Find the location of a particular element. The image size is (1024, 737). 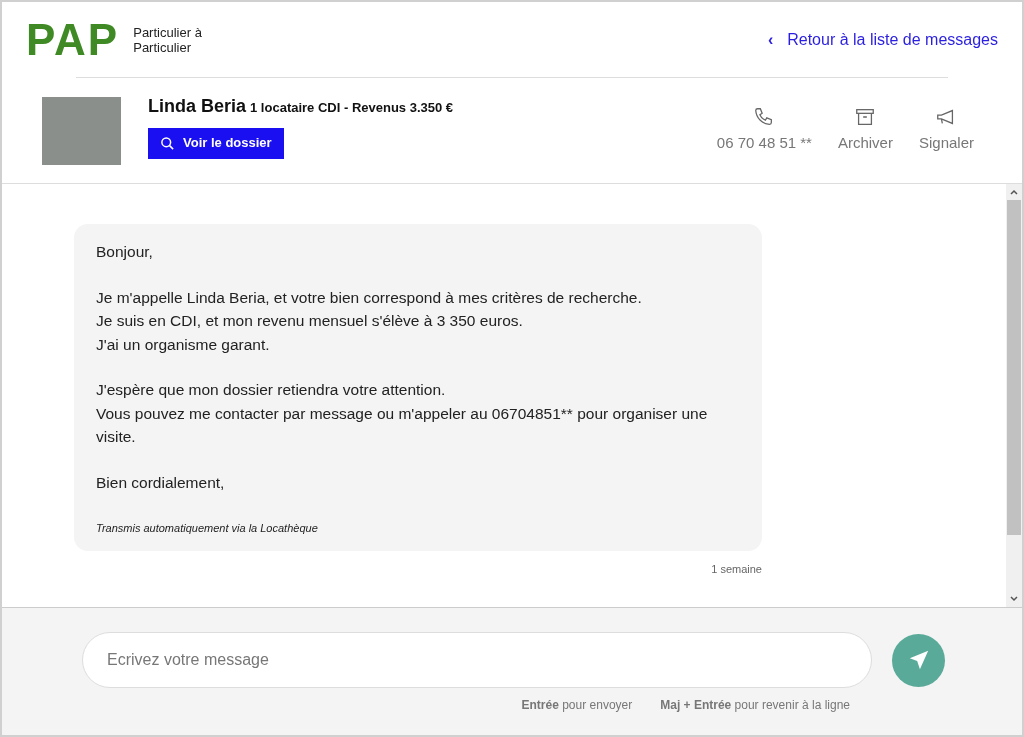

message-line: Bien cordialement, is located at coordinates (161, 482).